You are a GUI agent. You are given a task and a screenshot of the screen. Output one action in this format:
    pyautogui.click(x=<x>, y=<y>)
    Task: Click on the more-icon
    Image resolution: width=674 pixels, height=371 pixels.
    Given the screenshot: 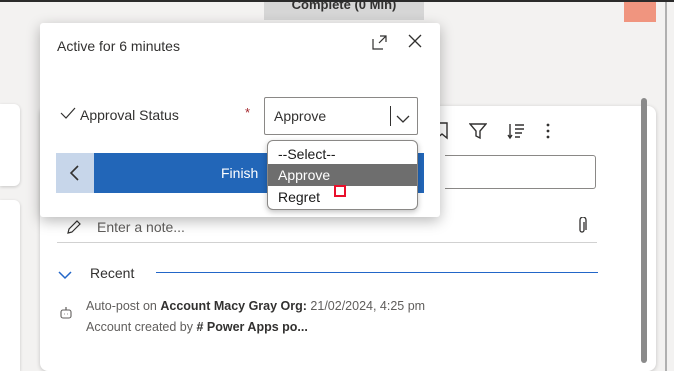 What is the action you would take?
    pyautogui.click(x=548, y=131)
    